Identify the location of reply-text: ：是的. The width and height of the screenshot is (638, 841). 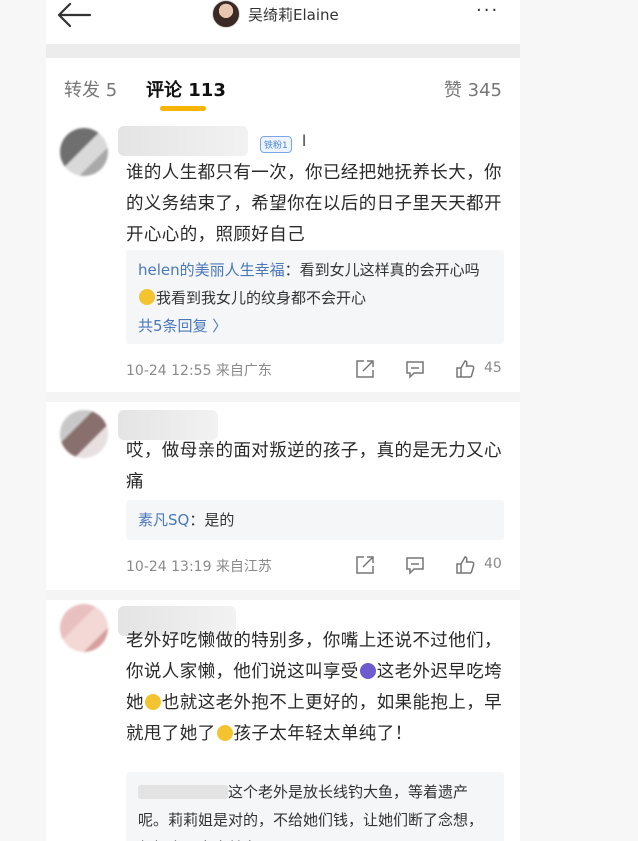
(212, 520).